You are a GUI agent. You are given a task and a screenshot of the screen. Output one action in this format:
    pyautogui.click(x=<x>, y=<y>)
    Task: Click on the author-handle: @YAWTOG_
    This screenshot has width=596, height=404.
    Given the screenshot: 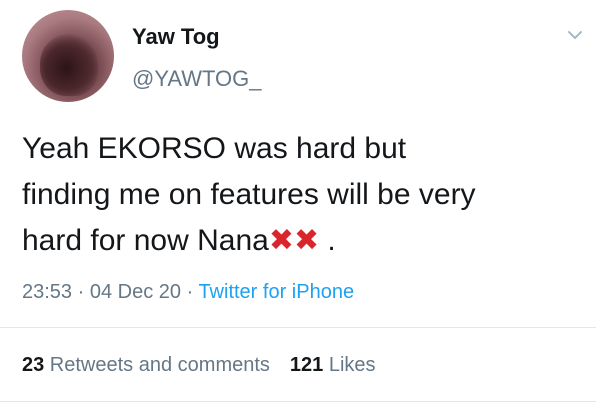 What is the action you would take?
    pyautogui.click(x=197, y=79)
    